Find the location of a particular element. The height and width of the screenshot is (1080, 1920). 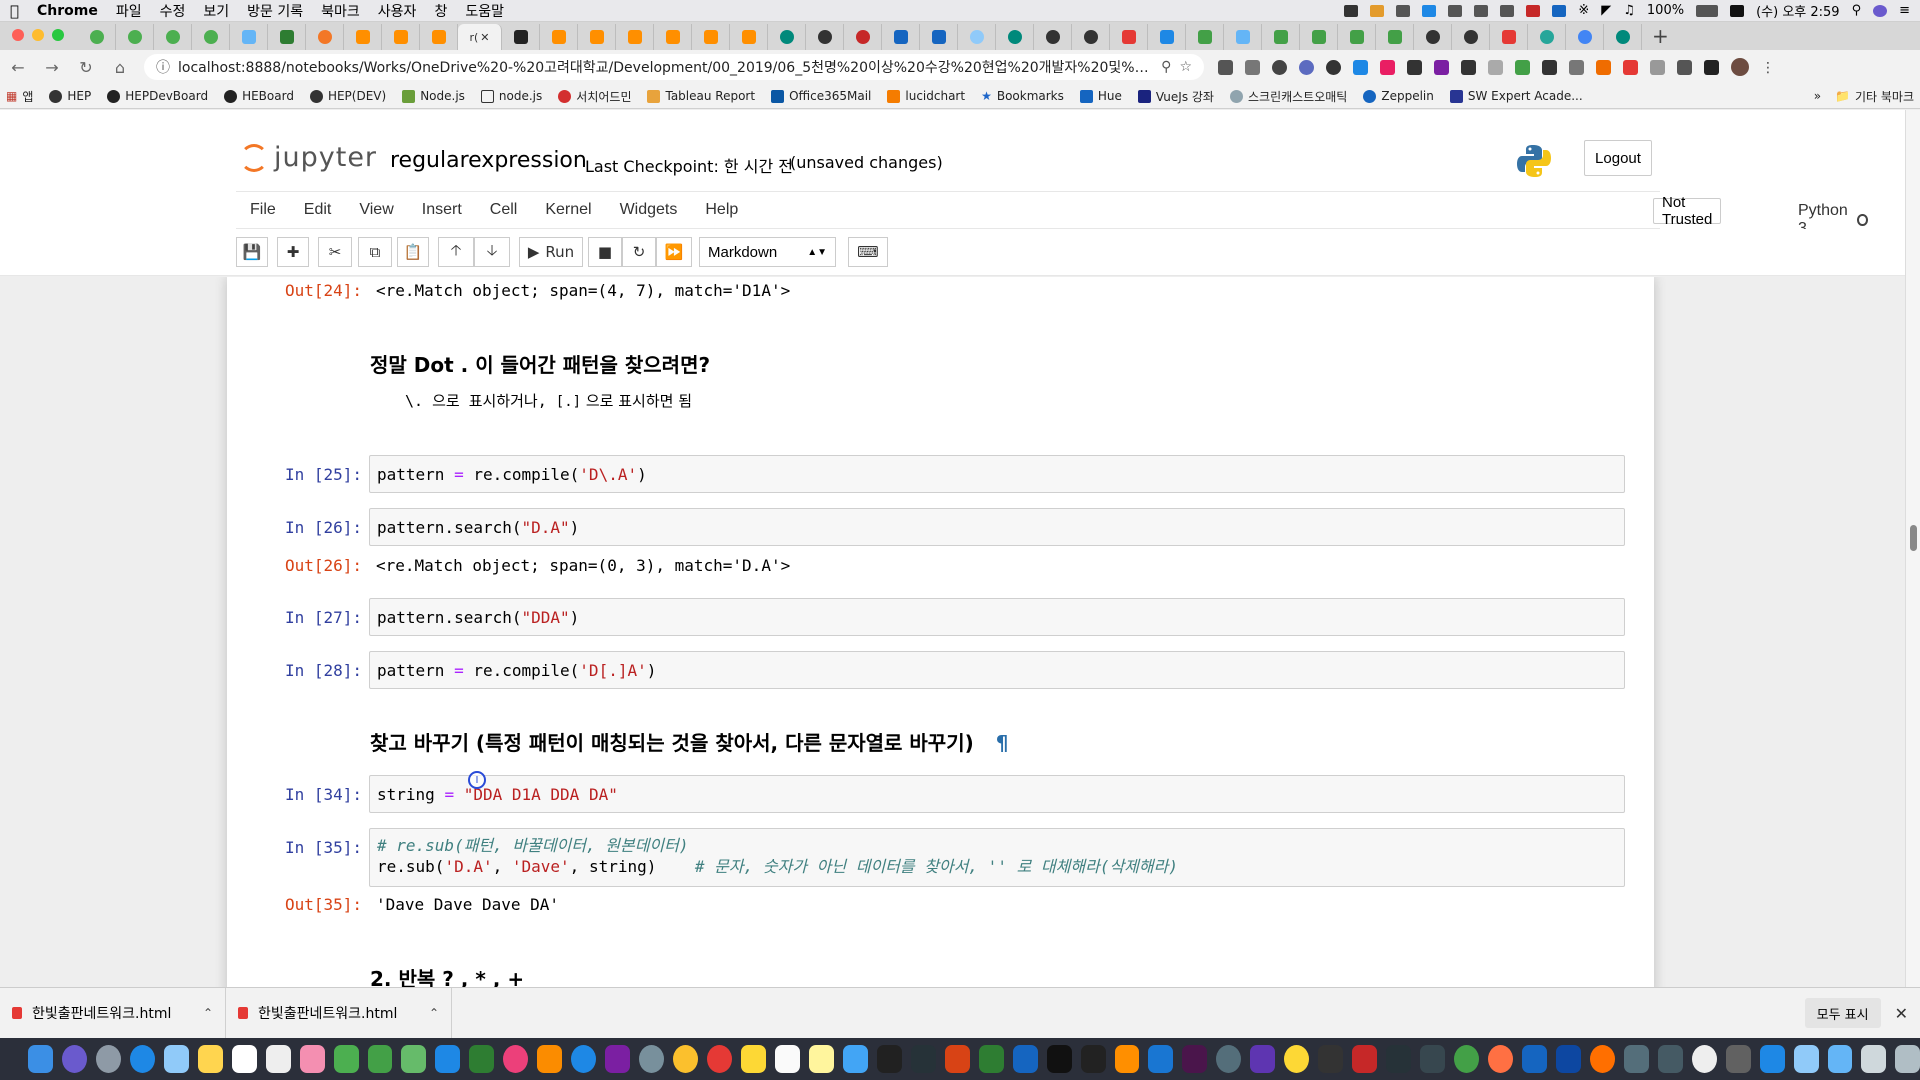

menu-window: 창 is located at coordinates (440, 11).